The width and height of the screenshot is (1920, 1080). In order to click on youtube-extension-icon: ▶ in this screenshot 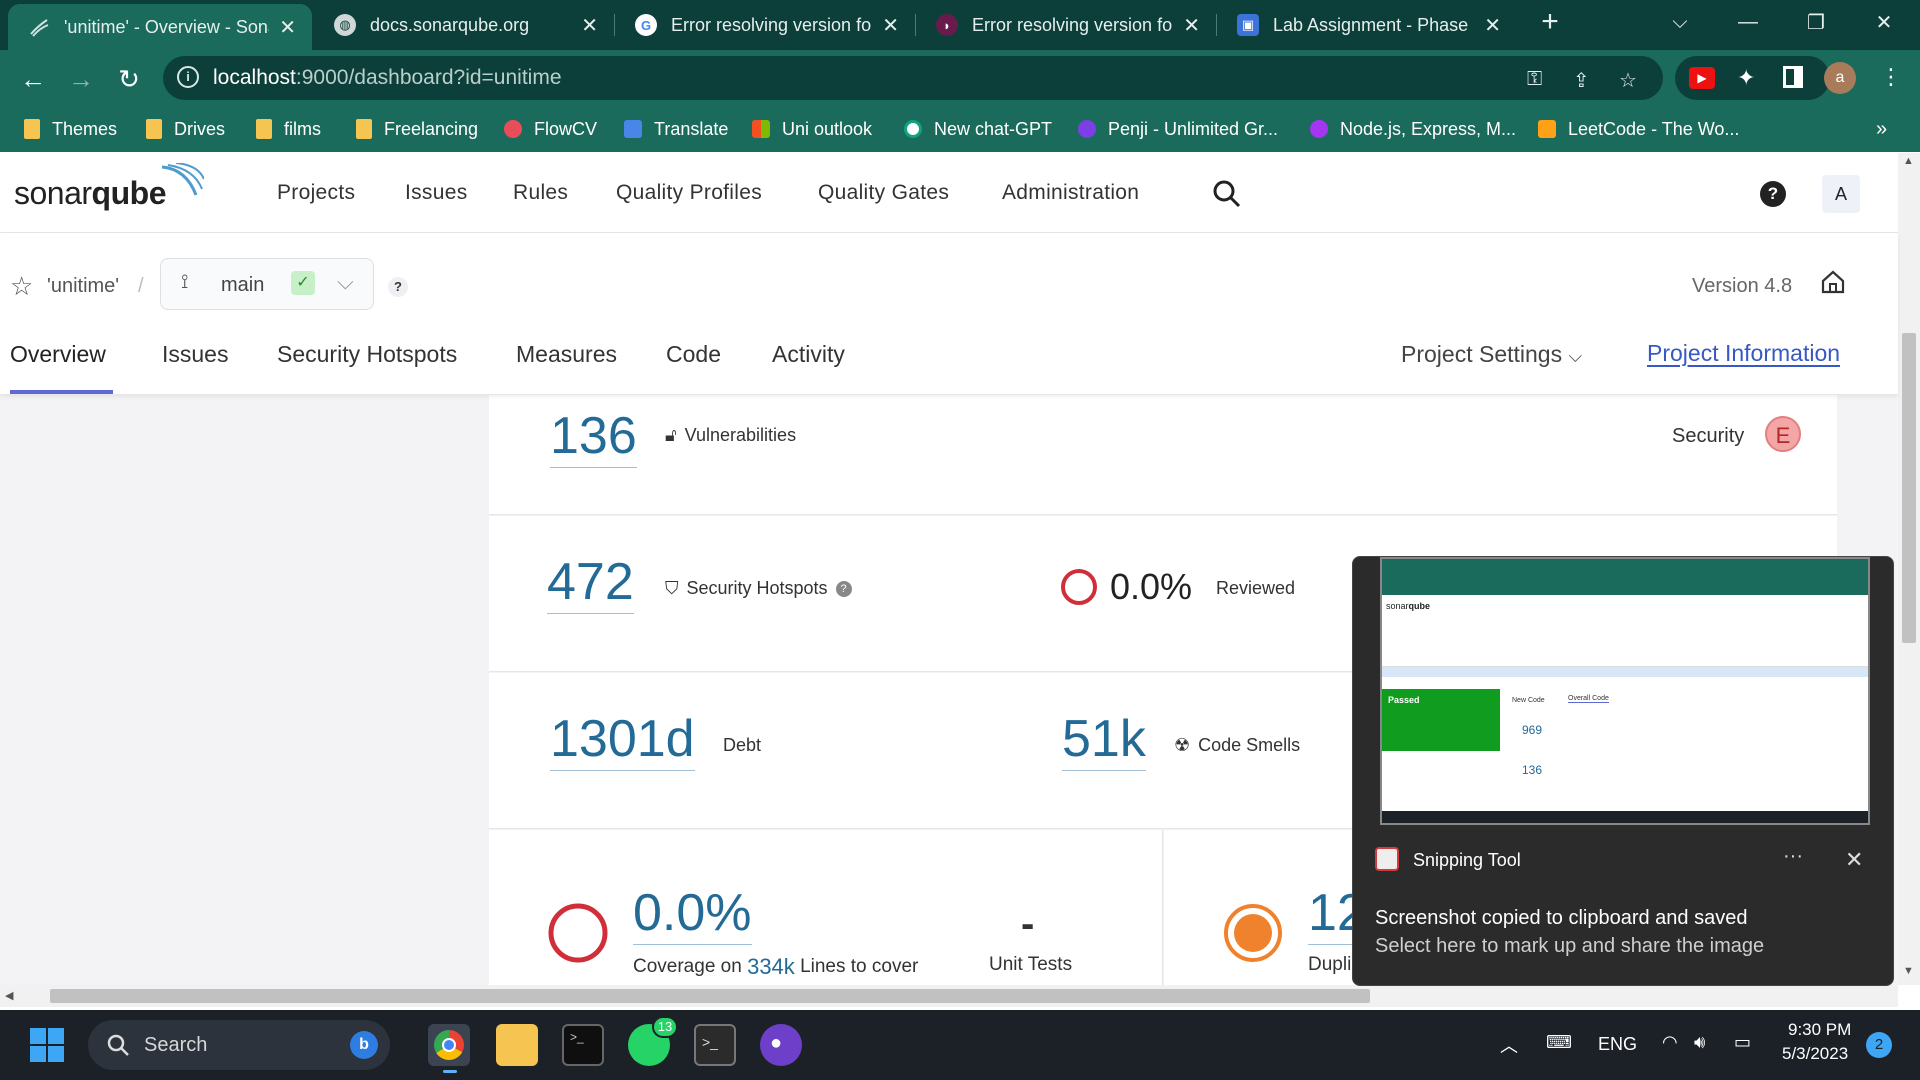, I will do `click(1702, 78)`.